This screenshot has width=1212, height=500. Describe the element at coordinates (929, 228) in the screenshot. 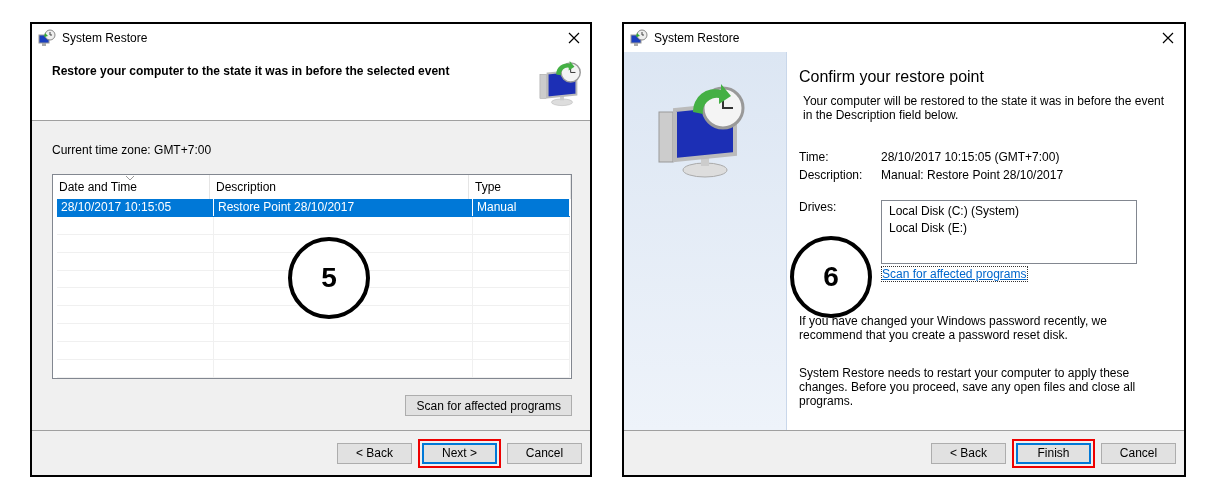

I see `drive-item: Local Disk (E:)` at that location.